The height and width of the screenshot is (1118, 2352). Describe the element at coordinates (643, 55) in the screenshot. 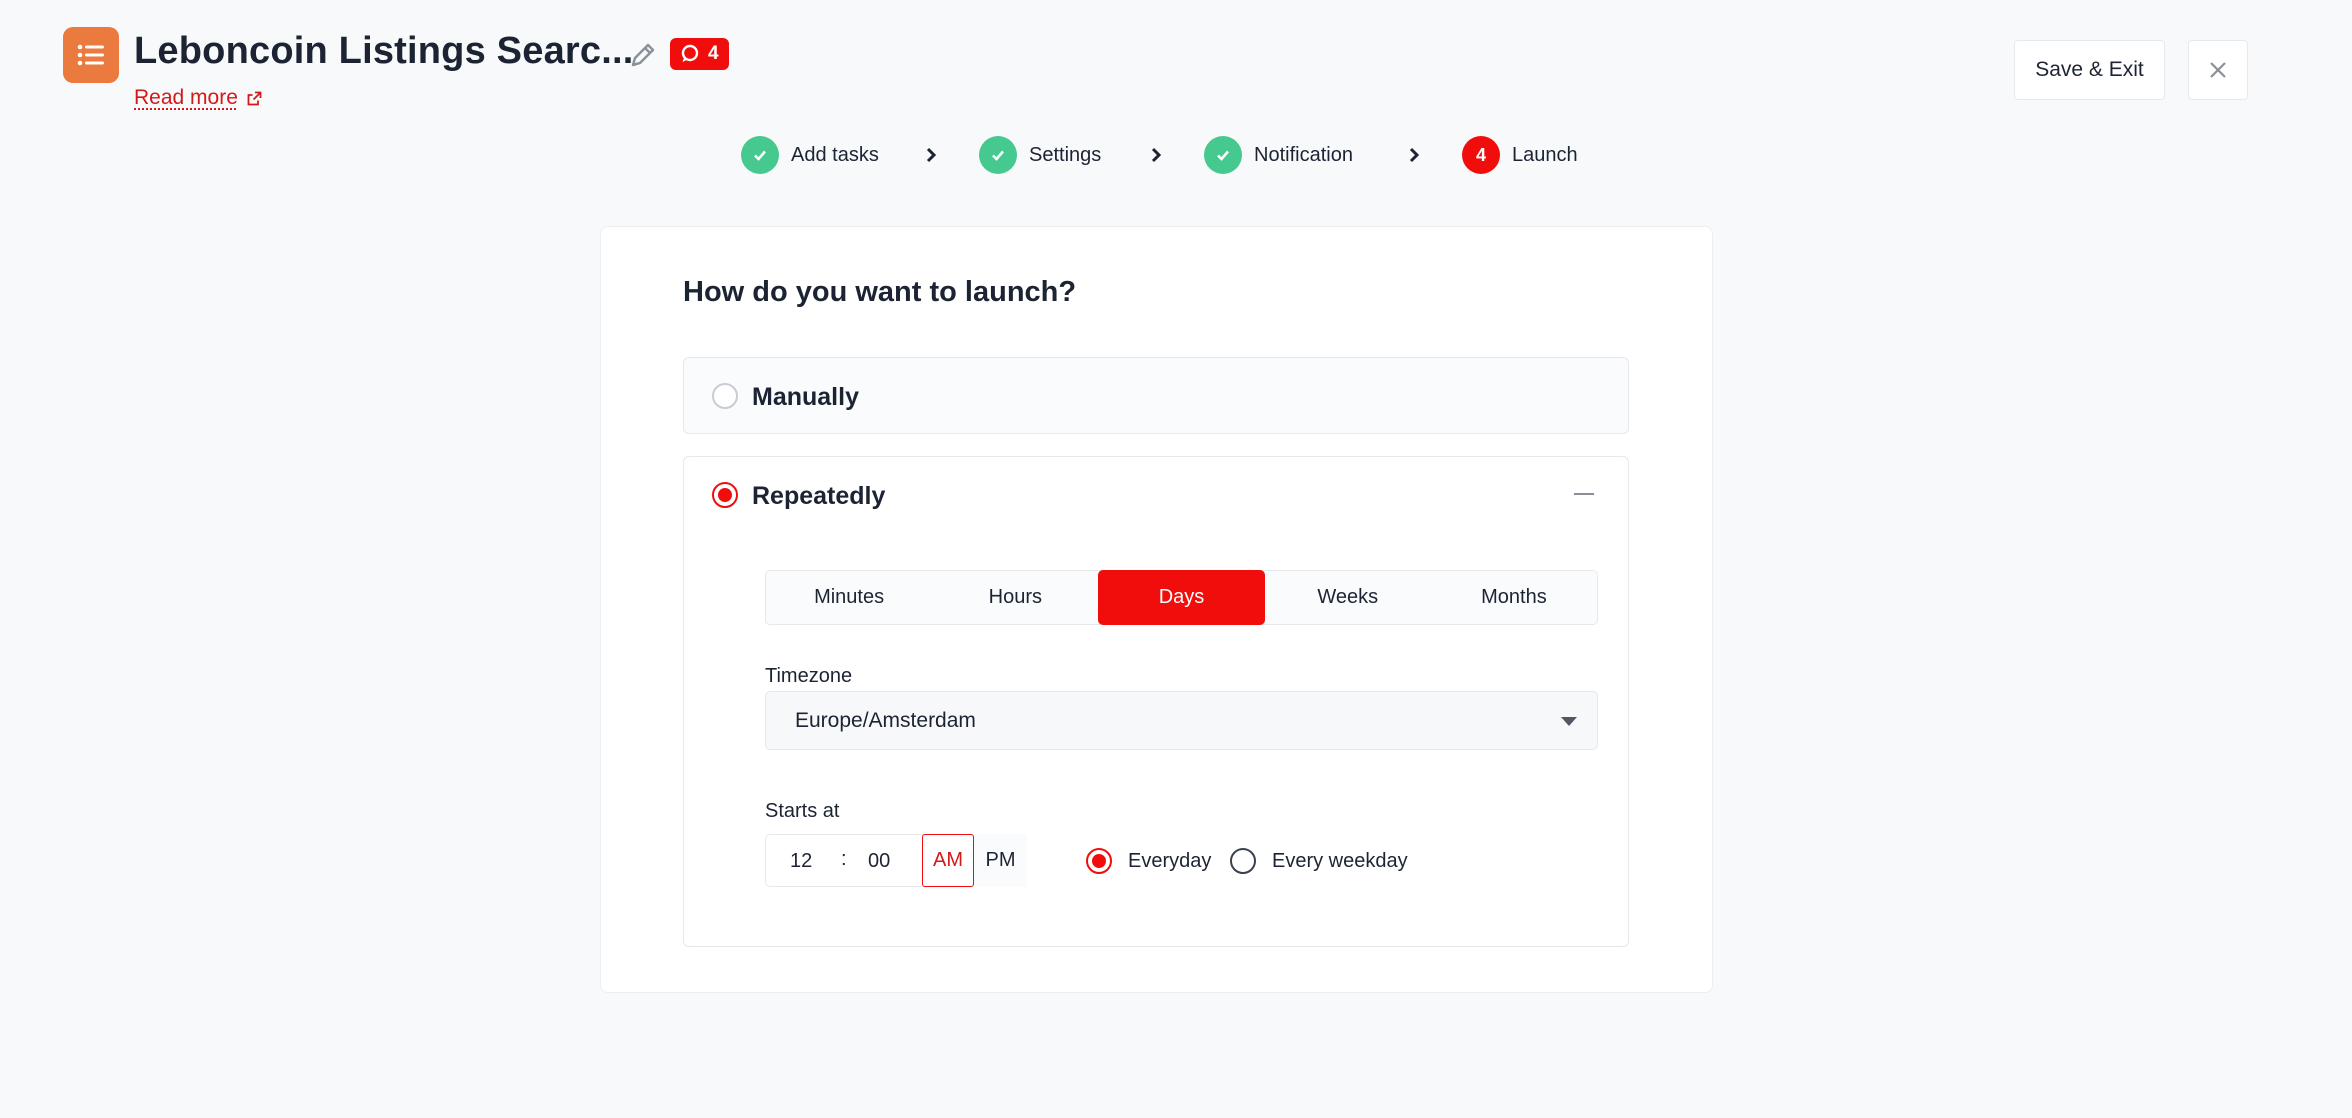

I see `pencil-icon` at that location.